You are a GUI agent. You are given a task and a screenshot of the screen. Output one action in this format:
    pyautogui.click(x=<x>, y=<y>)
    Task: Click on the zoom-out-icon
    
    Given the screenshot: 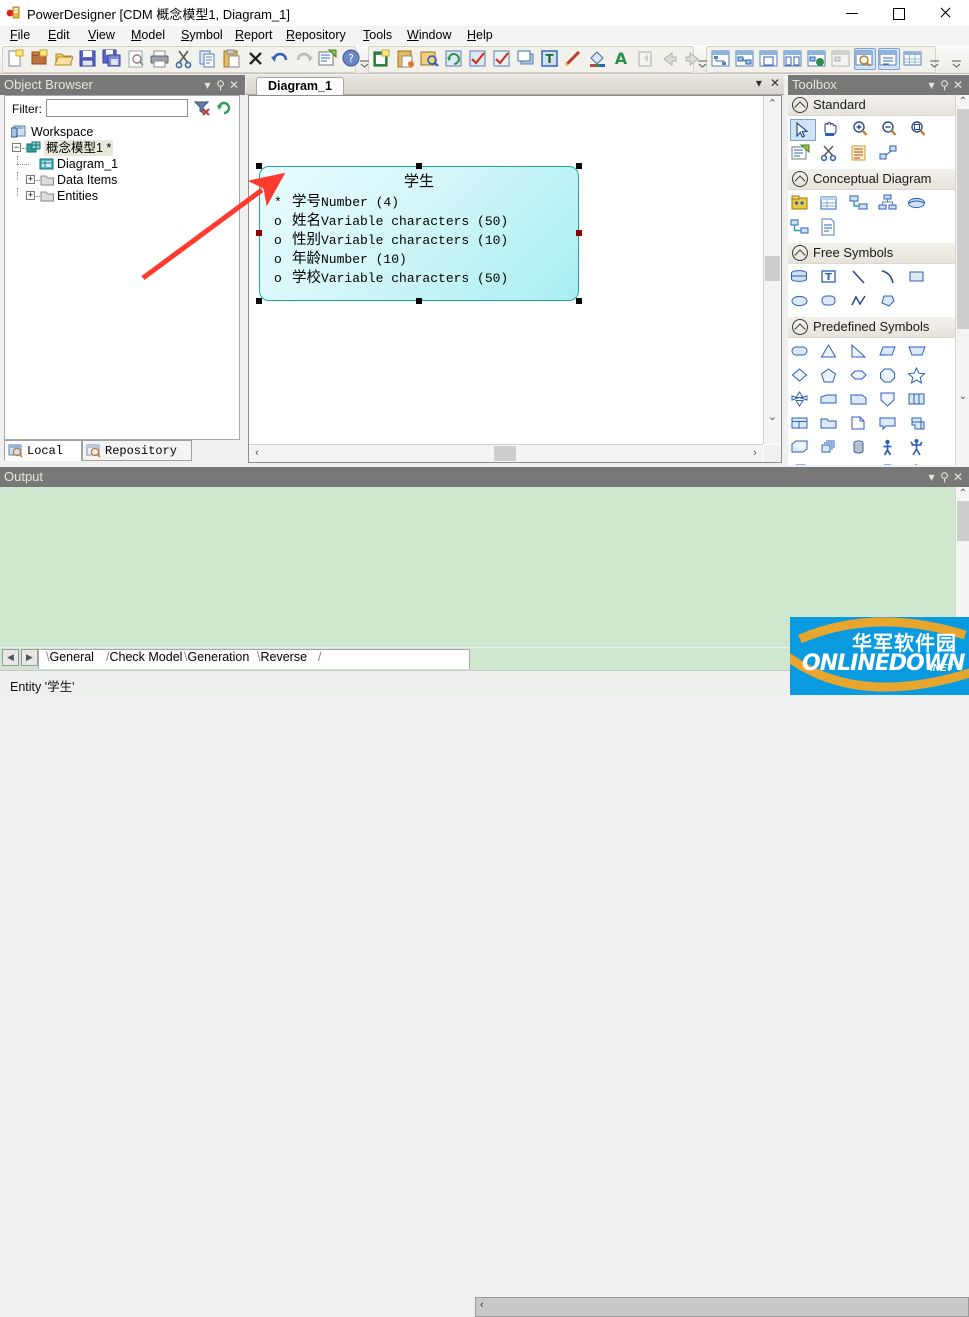 What is the action you would take?
    pyautogui.click(x=891, y=130)
    